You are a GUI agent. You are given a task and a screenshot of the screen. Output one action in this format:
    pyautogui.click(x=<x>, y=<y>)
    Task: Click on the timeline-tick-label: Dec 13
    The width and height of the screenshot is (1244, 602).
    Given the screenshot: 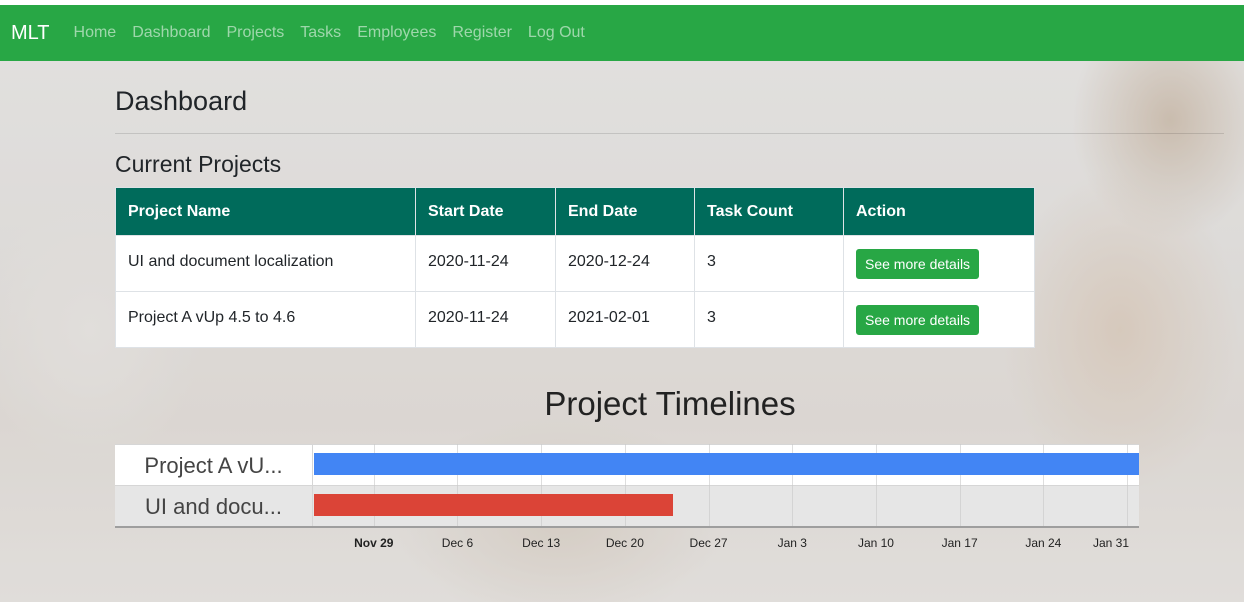 What is the action you would take?
    pyautogui.click(x=541, y=543)
    